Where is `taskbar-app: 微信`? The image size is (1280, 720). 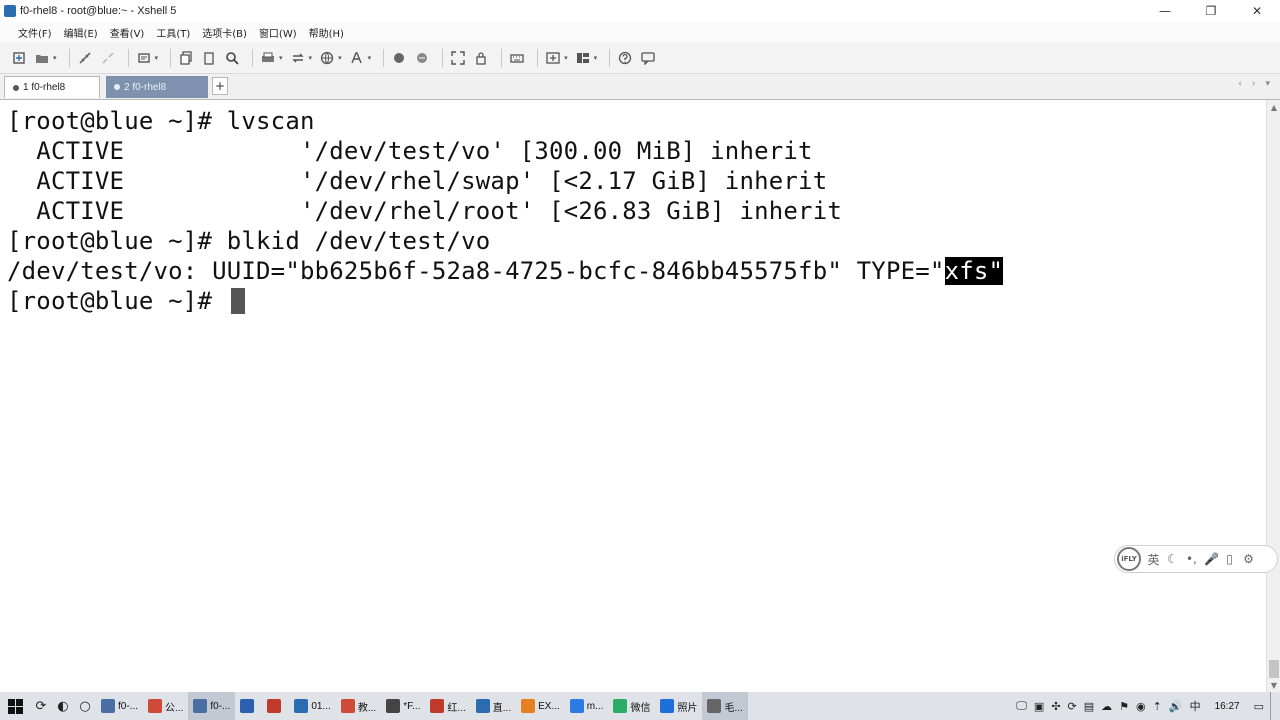 taskbar-app: 微信 is located at coordinates (631, 706).